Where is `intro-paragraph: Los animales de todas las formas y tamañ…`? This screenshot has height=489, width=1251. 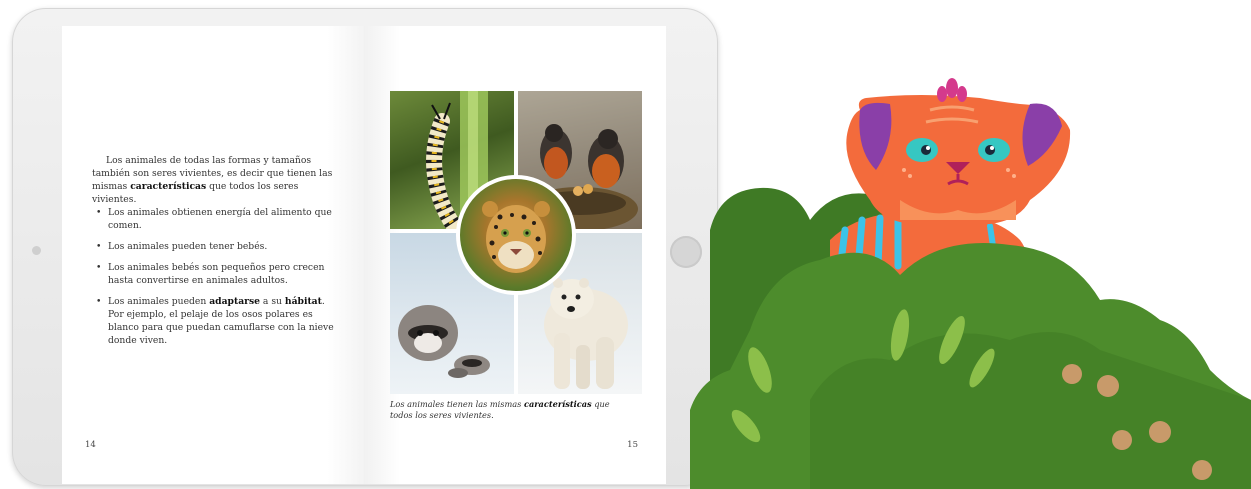 intro-paragraph: Los animales de todas las formas y tamañ… is located at coordinates (215, 180).